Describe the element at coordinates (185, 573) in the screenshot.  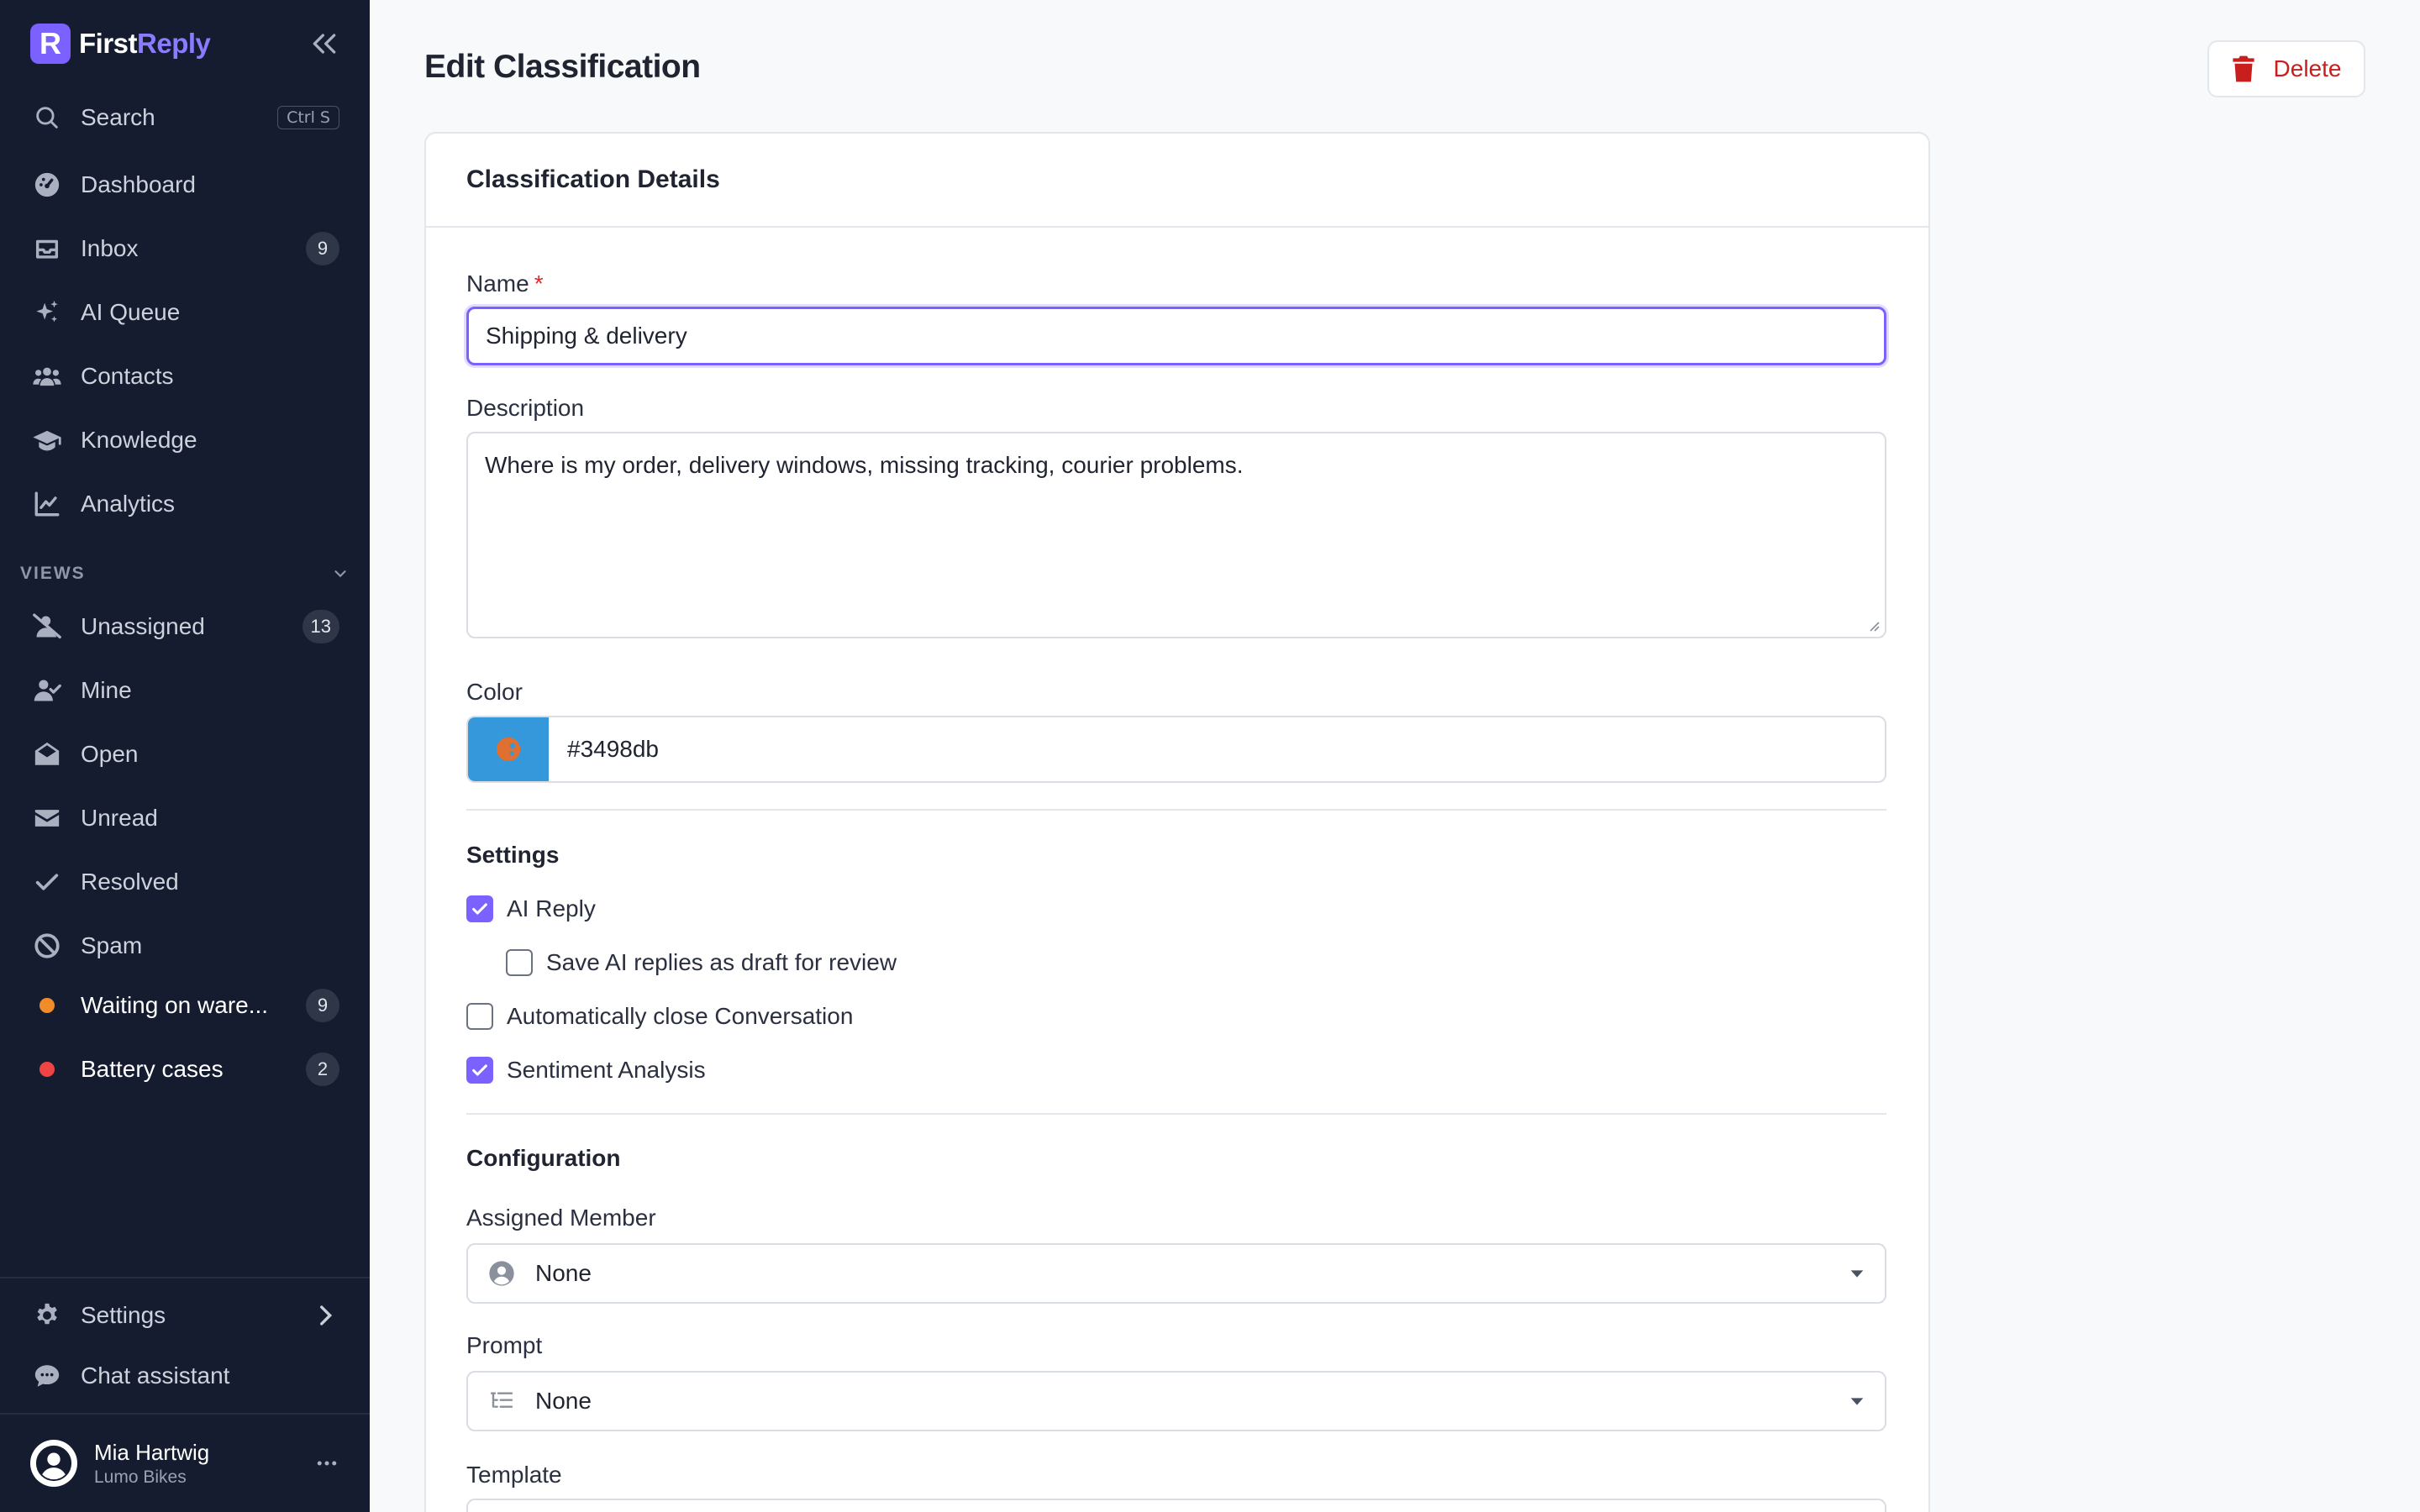
I see `views-section-toggle: VIEWS` at that location.